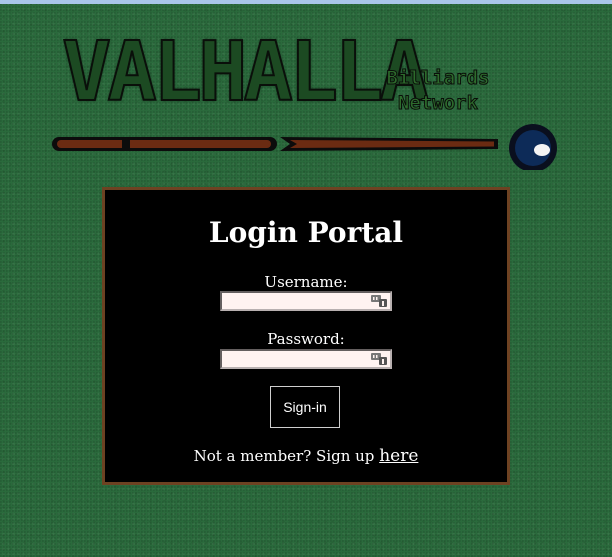 The width and height of the screenshot is (612, 557). Describe the element at coordinates (306, 282) in the screenshot. I see `username-label: Username:` at that location.